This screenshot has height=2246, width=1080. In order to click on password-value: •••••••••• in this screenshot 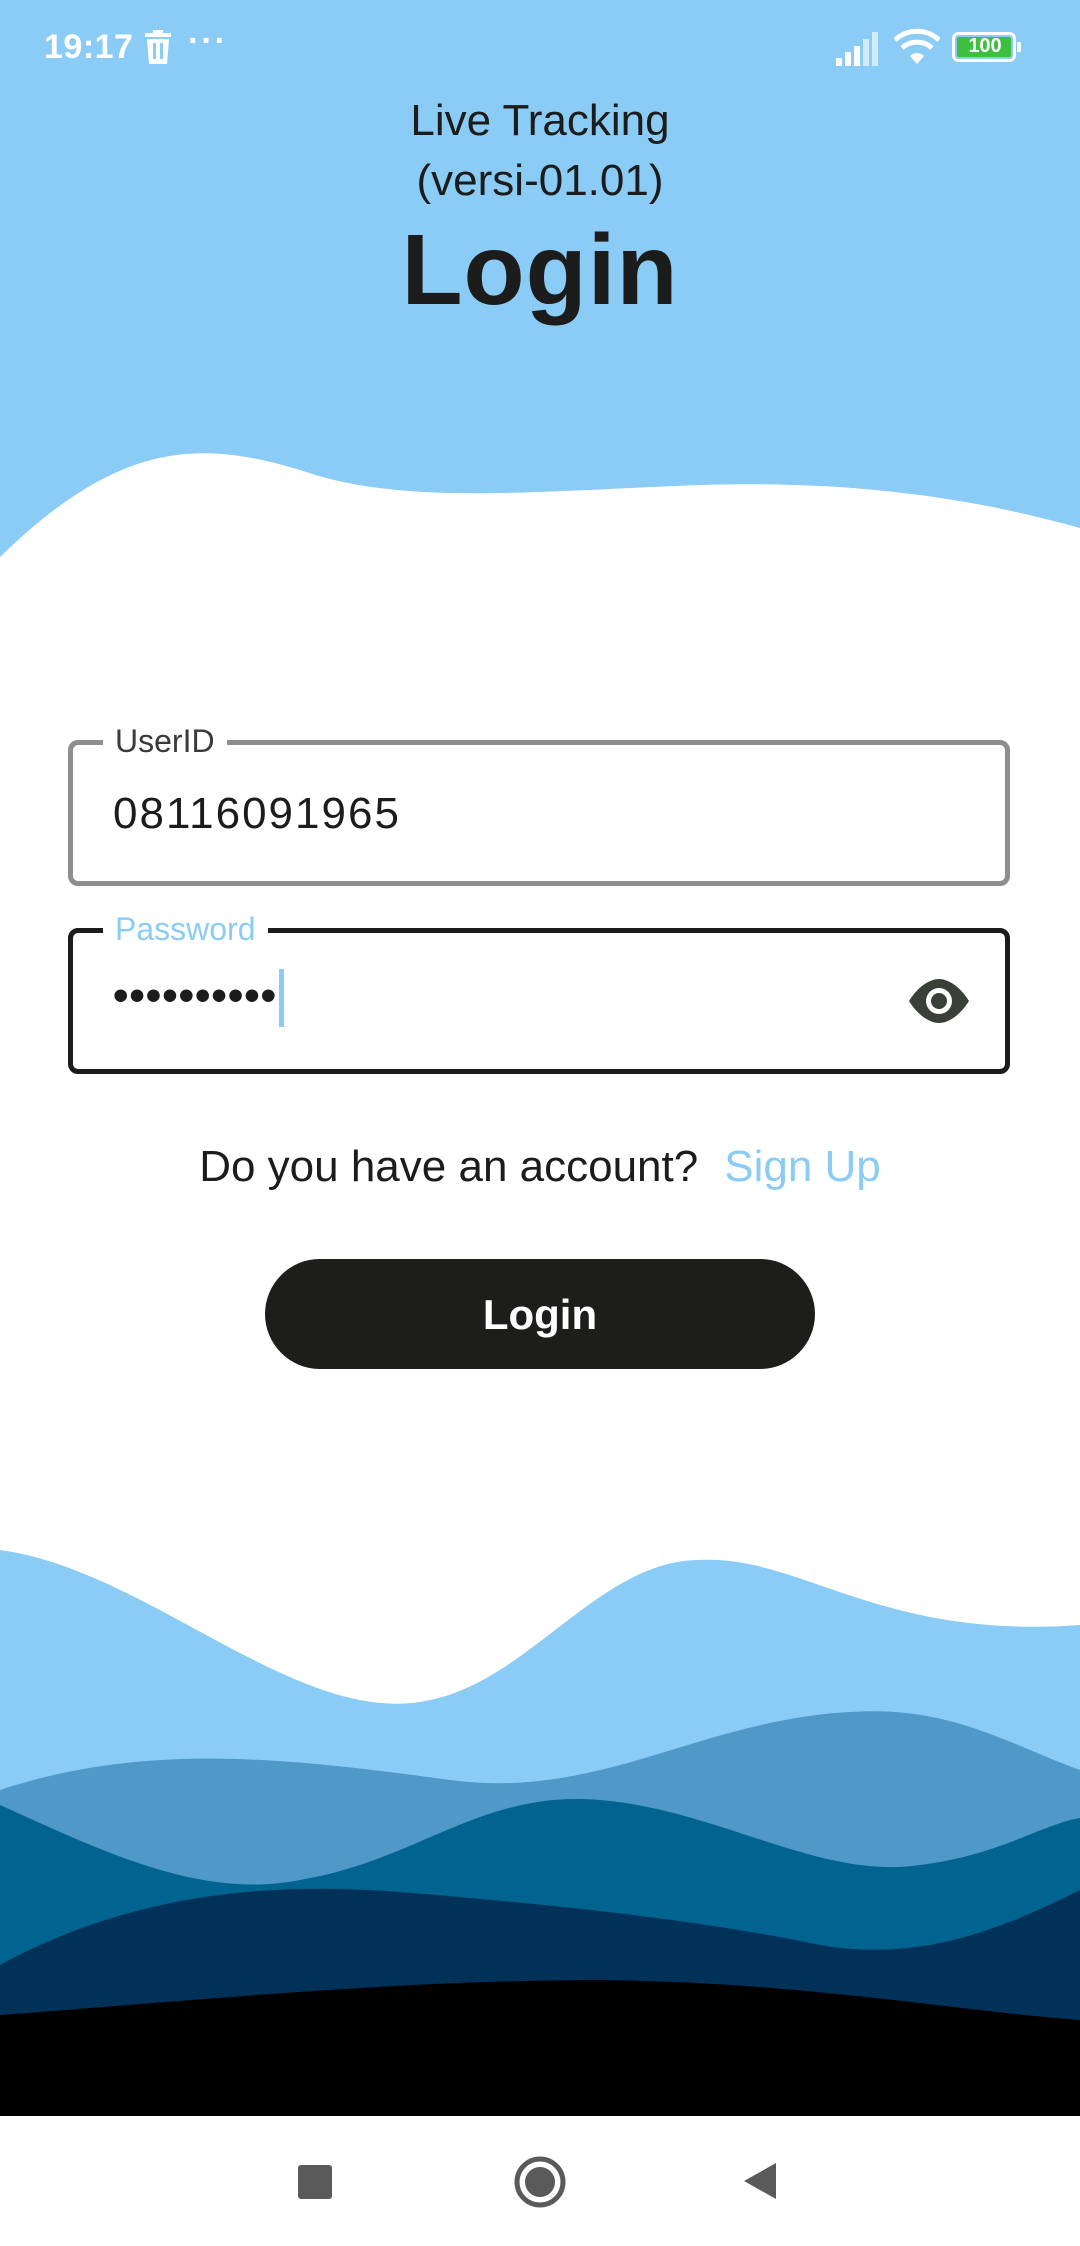, I will do `click(199, 998)`.